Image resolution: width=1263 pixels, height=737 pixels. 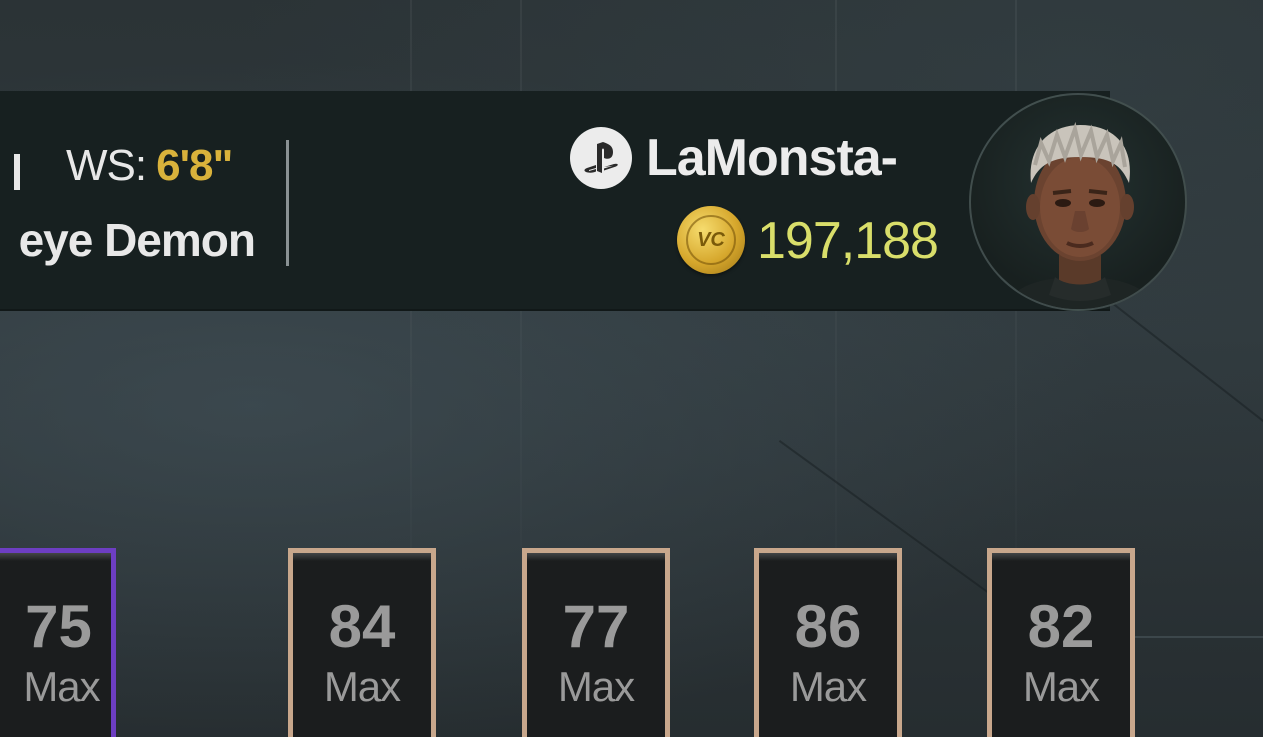 I want to click on separator-tick, so click(x=17, y=172).